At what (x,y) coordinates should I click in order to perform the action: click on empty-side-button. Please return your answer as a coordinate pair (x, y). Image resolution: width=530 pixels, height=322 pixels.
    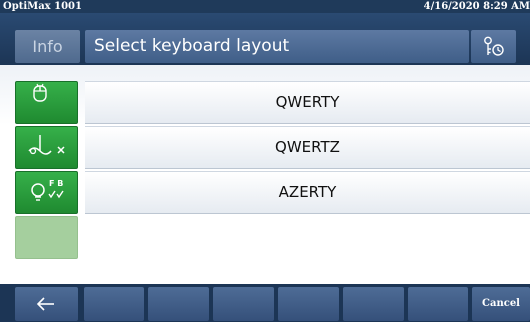
    Looking at the image, I should click on (46, 237).